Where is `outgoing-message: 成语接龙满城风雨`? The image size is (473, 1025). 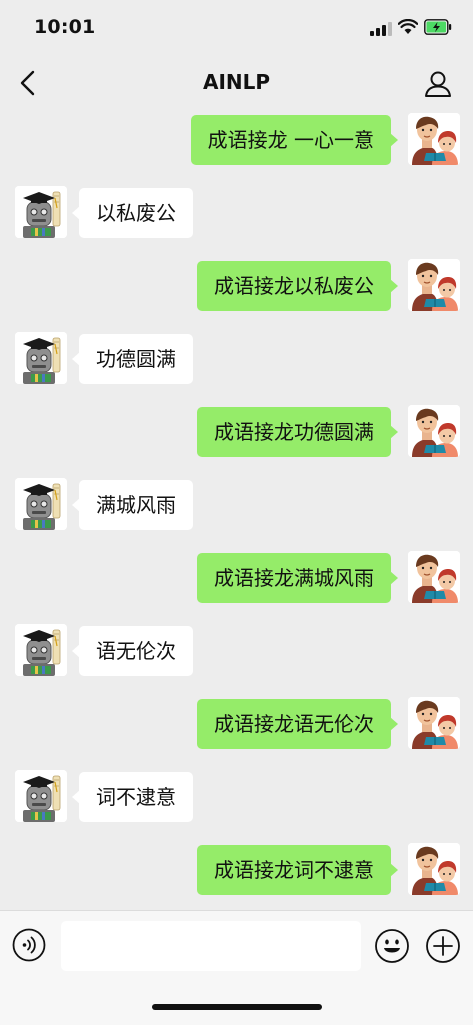
outgoing-message: 成语接龙满城风雨 is located at coordinates (236, 581).